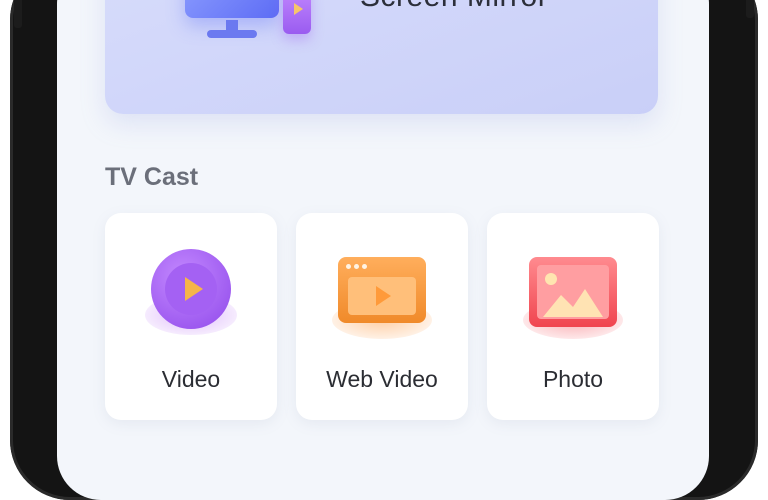 This screenshot has height=500, width=768. I want to click on photo-card-label: Photo, so click(573, 379).